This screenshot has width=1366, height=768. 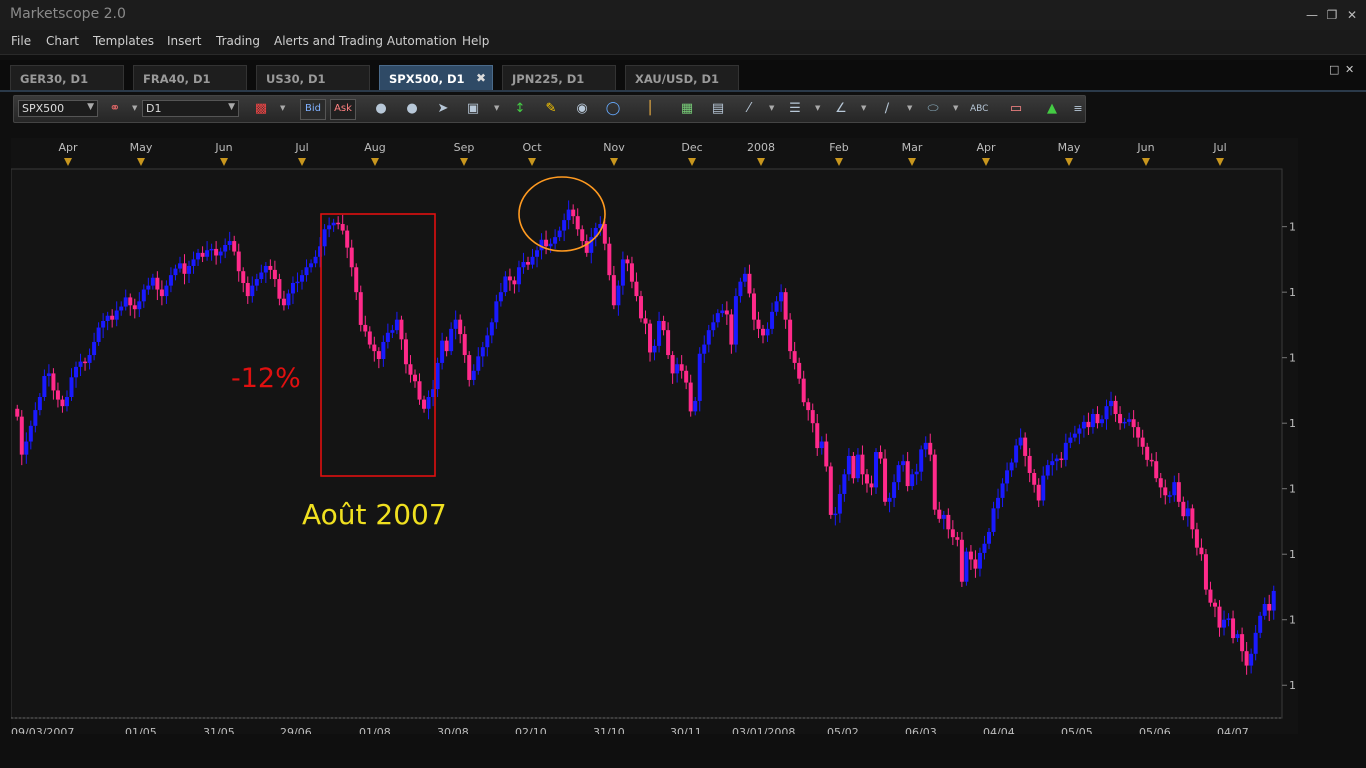 I want to click on month-tick-label: Apr, so click(x=986, y=147).